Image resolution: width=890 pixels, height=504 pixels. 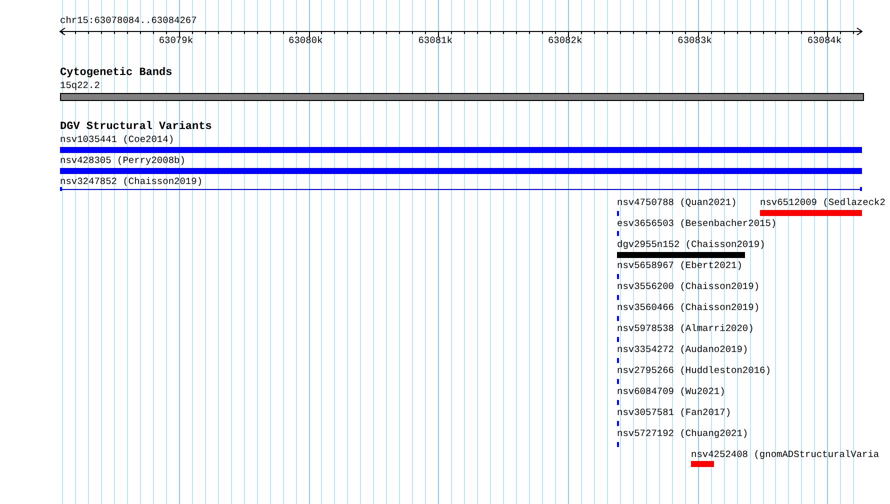 I want to click on ruler-tick-label: 63083k, so click(x=695, y=40).